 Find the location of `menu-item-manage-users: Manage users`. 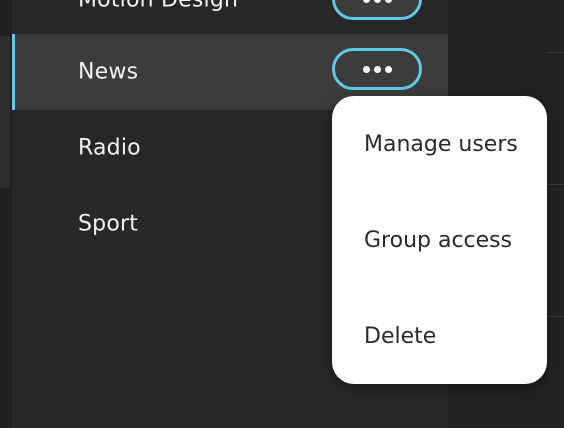

menu-item-manage-users: Manage users is located at coordinates (439, 144).